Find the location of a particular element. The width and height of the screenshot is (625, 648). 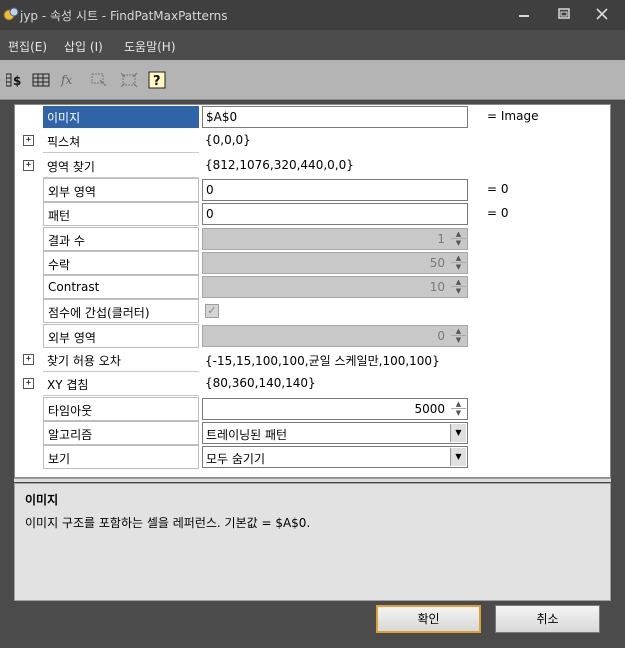

property-row: + 픽스쳐 {0,0,0} is located at coordinates (312, 141).